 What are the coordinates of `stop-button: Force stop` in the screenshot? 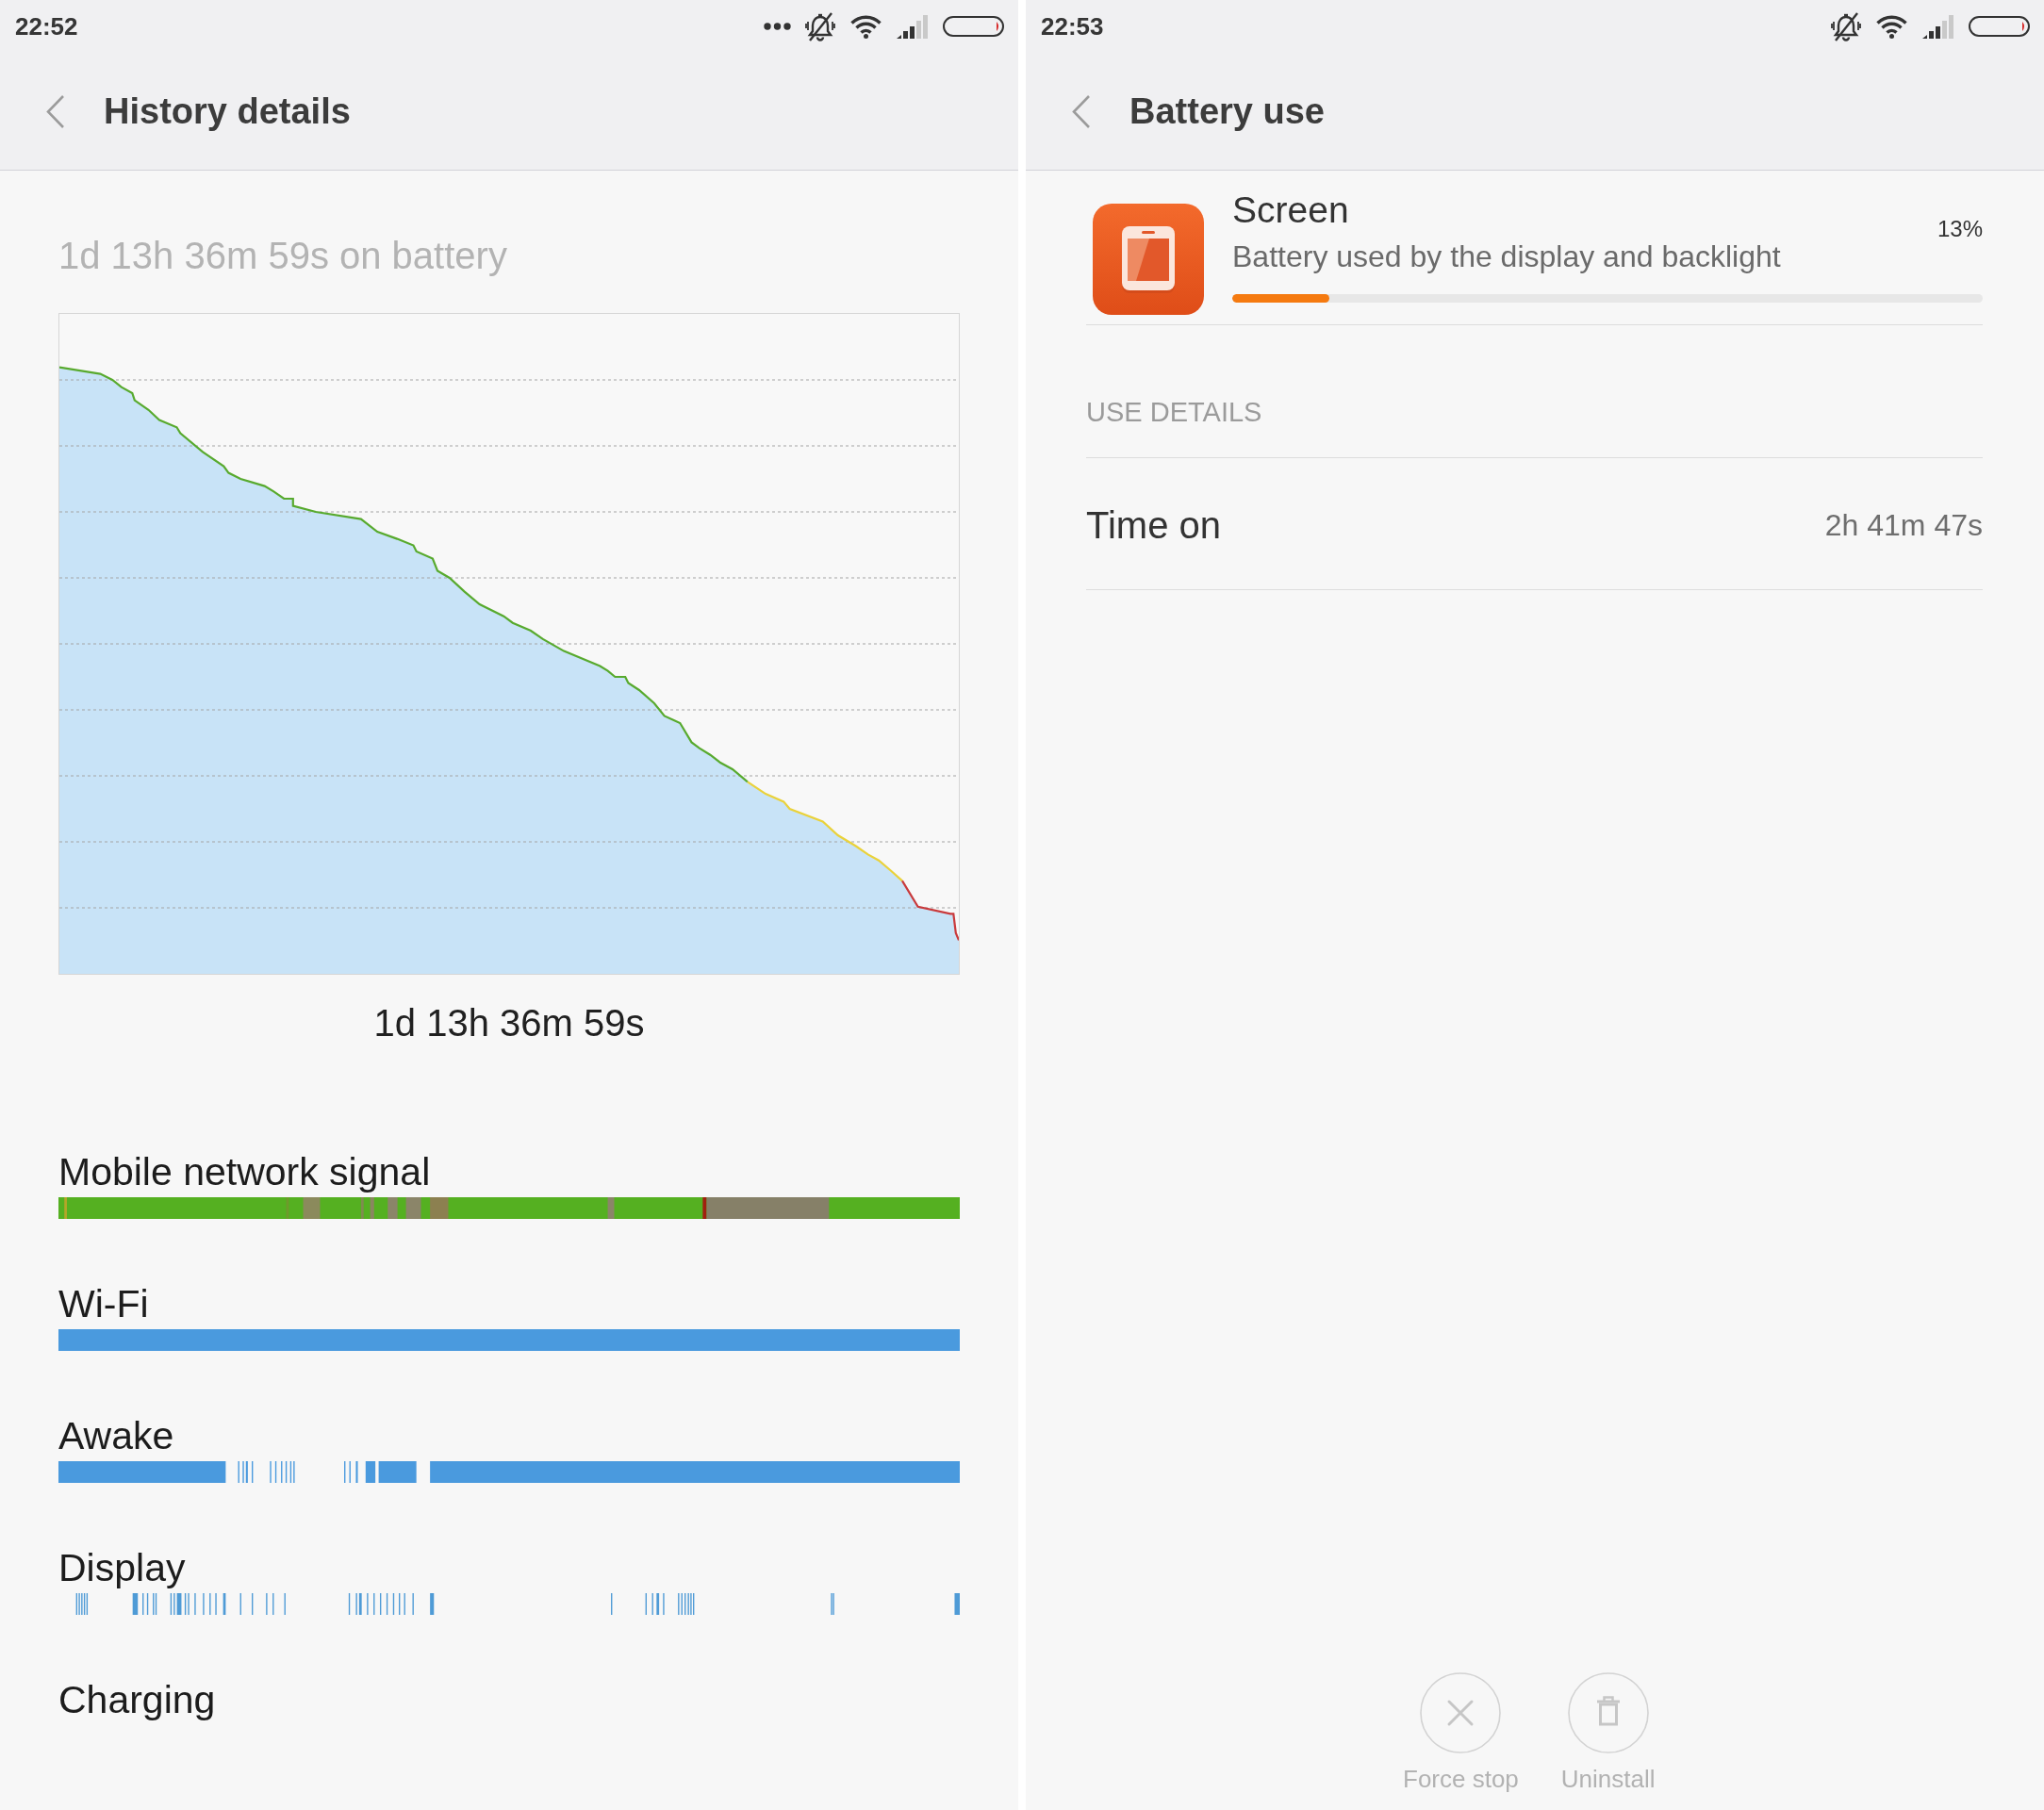 It's located at (1461, 1732).